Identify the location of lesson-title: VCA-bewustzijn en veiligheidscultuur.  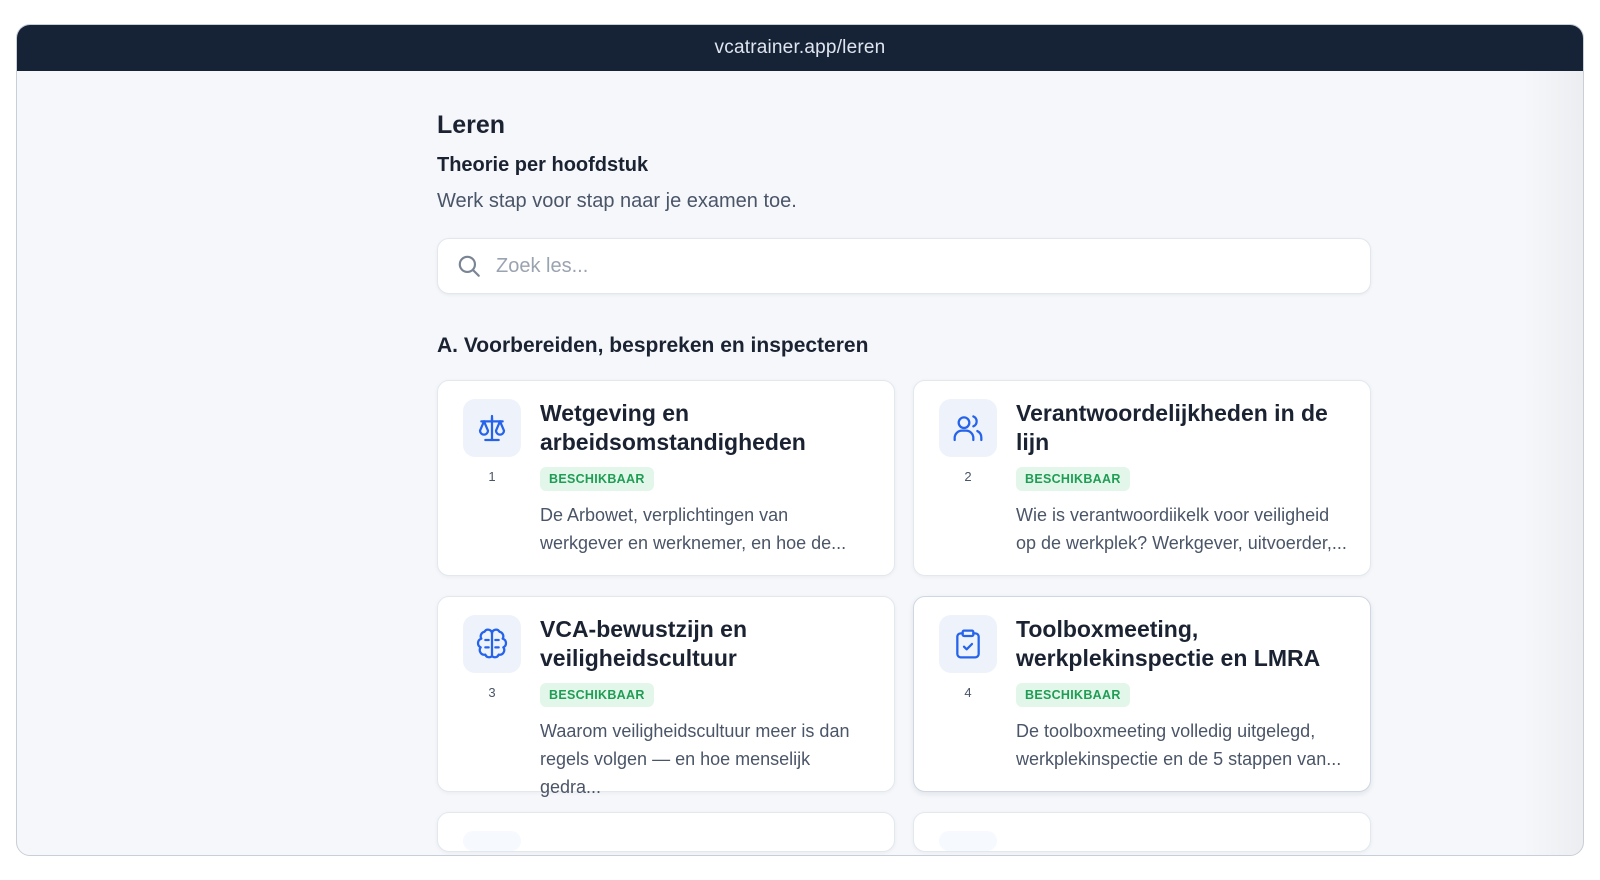
(644, 643).